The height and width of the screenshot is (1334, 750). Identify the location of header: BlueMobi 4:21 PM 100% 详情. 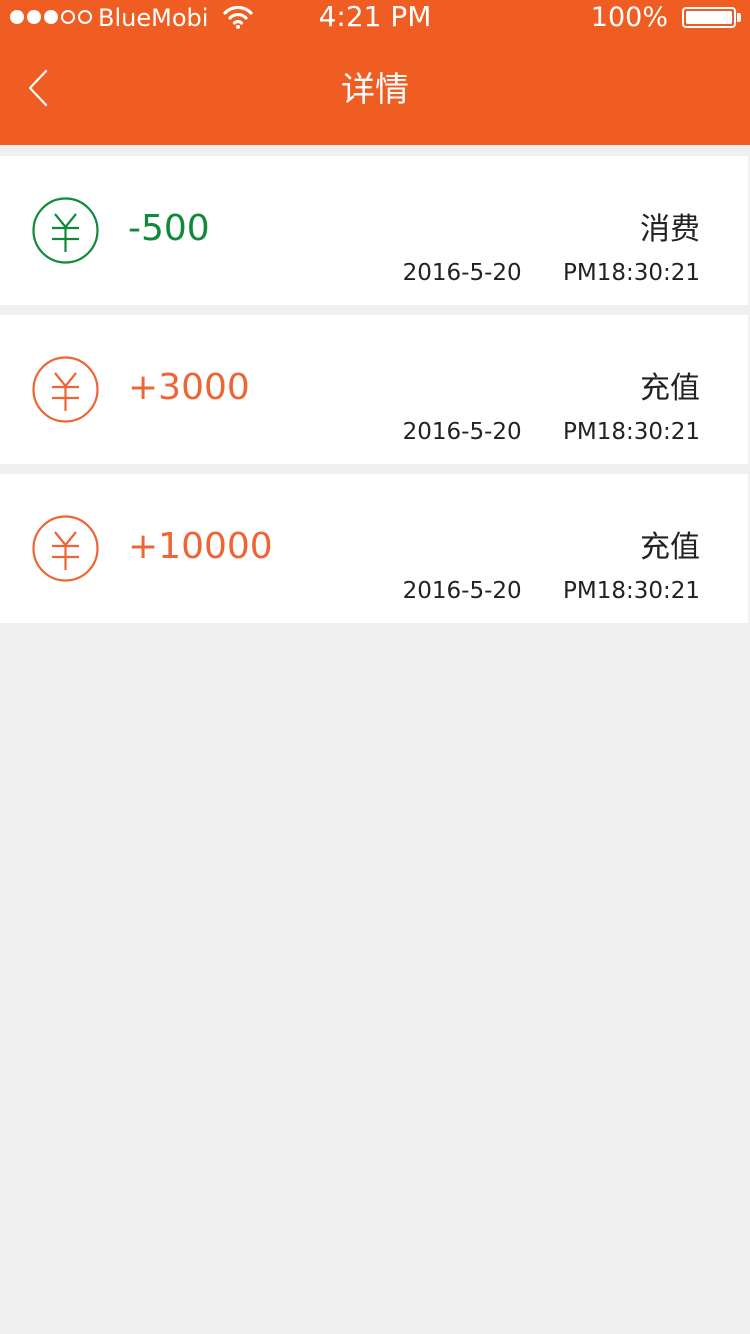
(375, 72).